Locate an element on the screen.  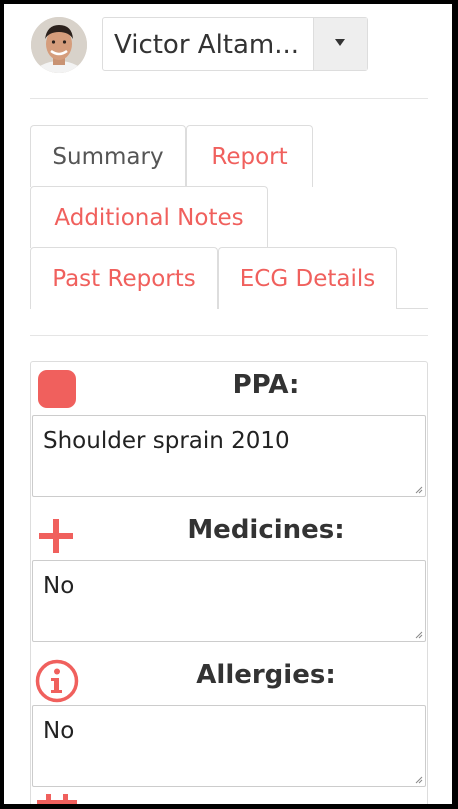
dropdown-toggle is located at coordinates (340, 44).